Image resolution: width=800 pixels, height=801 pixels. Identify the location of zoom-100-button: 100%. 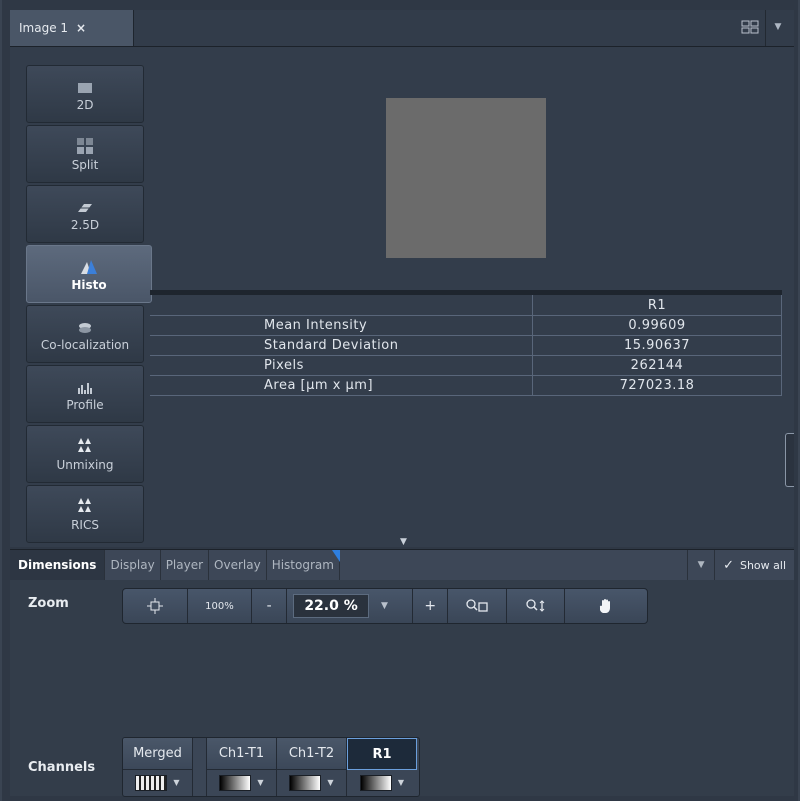
(220, 606).